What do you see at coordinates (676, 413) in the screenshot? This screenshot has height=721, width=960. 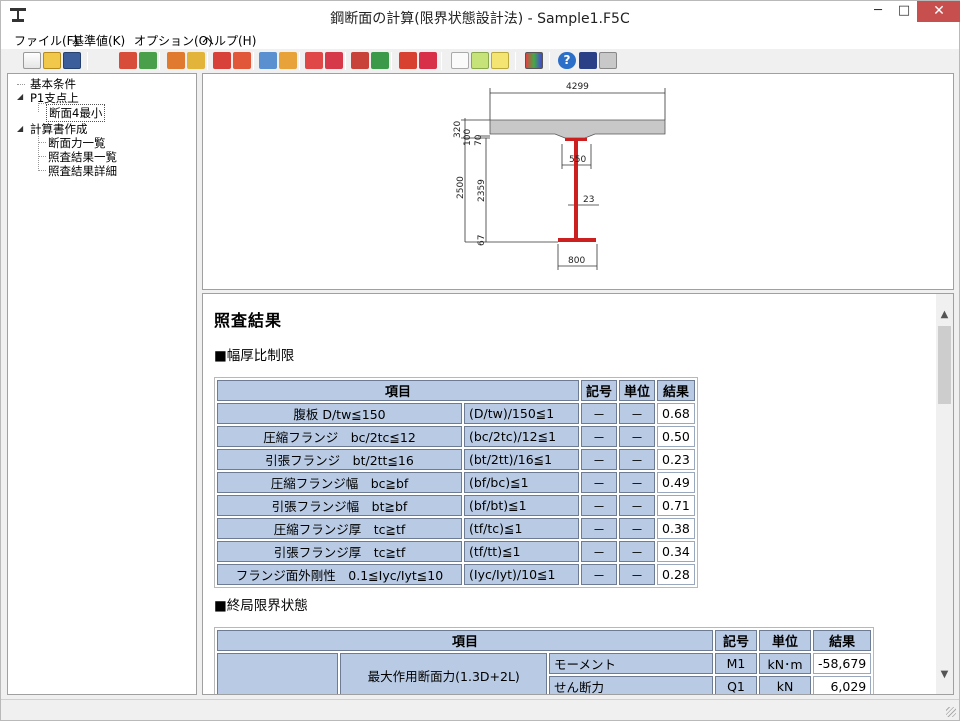 I see `row-value: 0.68` at bounding box center [676, 413].